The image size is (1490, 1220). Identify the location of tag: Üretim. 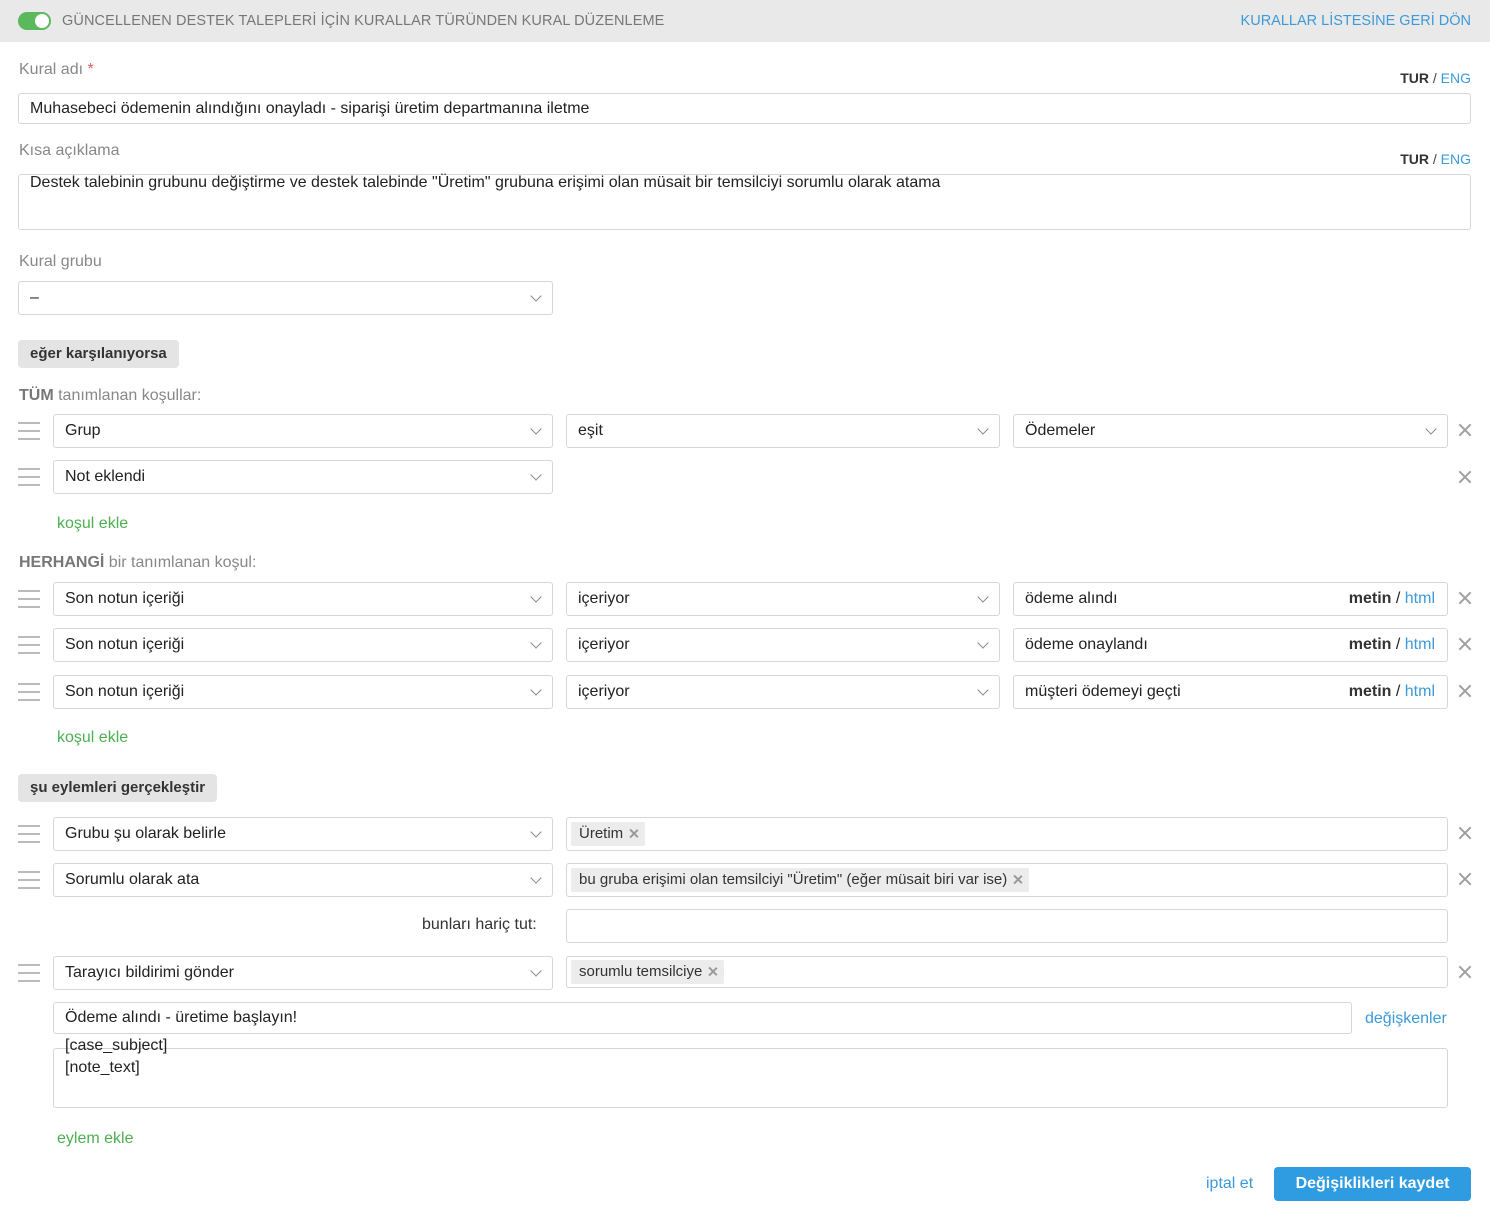
(608, 834).